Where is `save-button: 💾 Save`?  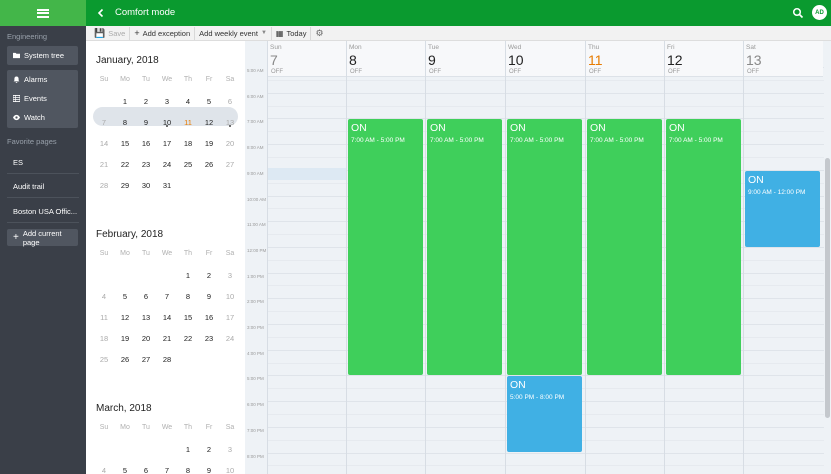 save-button: 💾 Save is located at coordinates (110, 33).